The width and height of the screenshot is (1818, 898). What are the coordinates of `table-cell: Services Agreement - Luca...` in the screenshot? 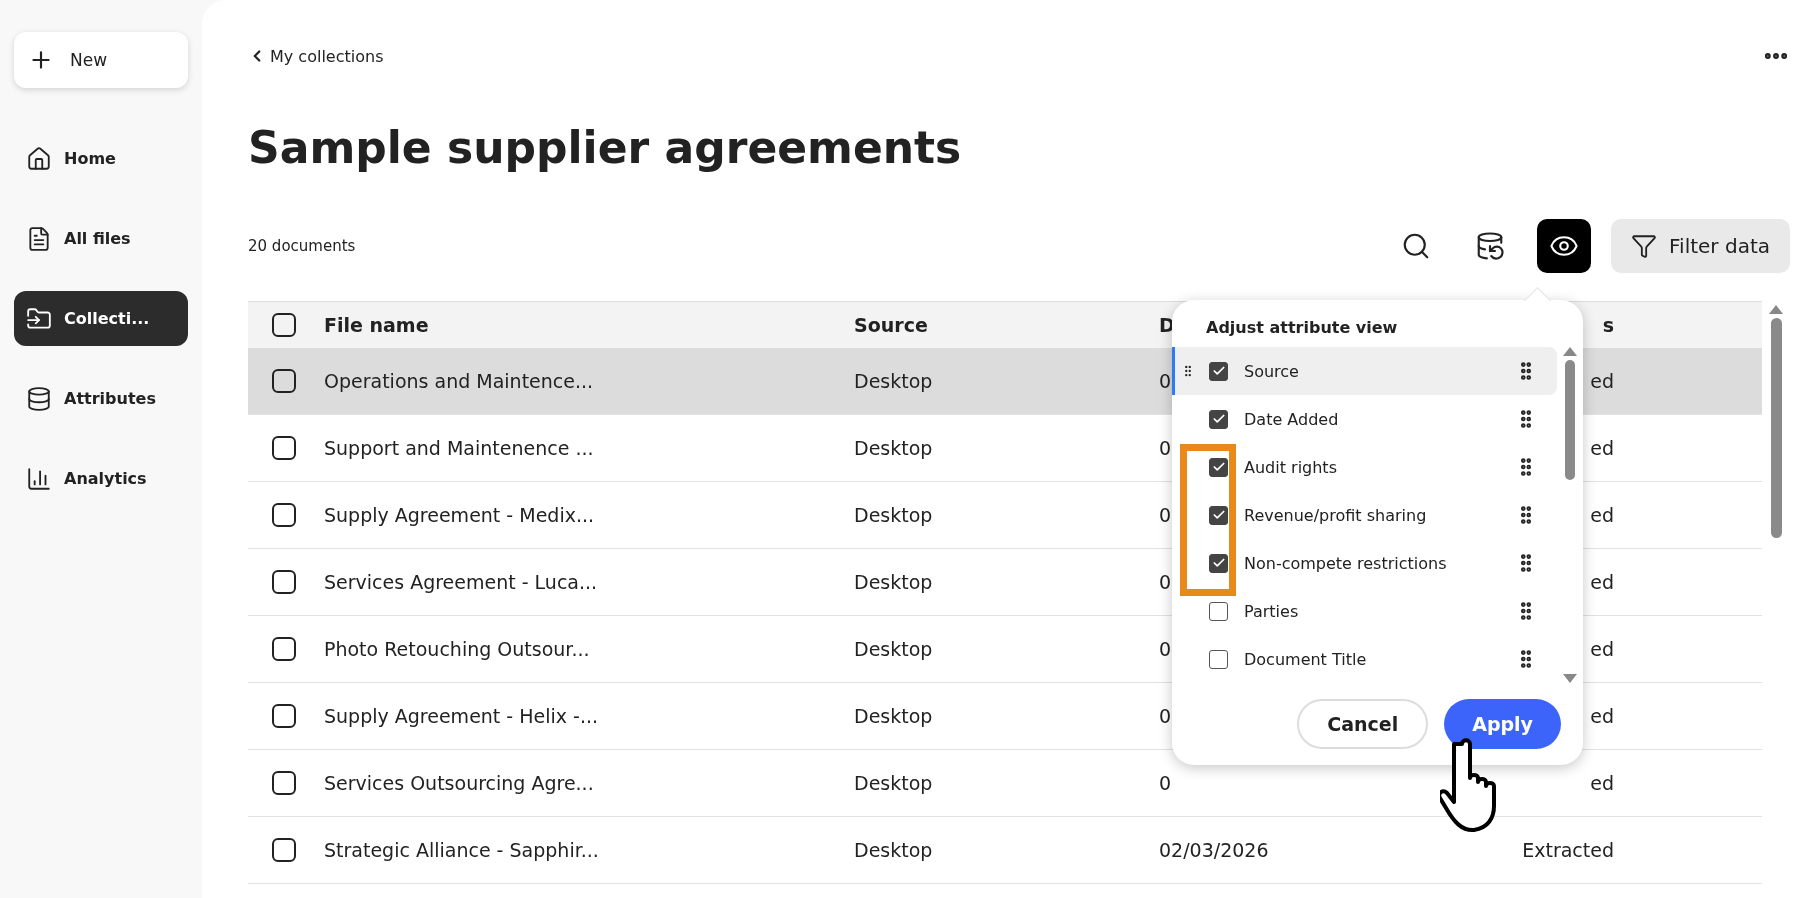 It's located at (461, 582).